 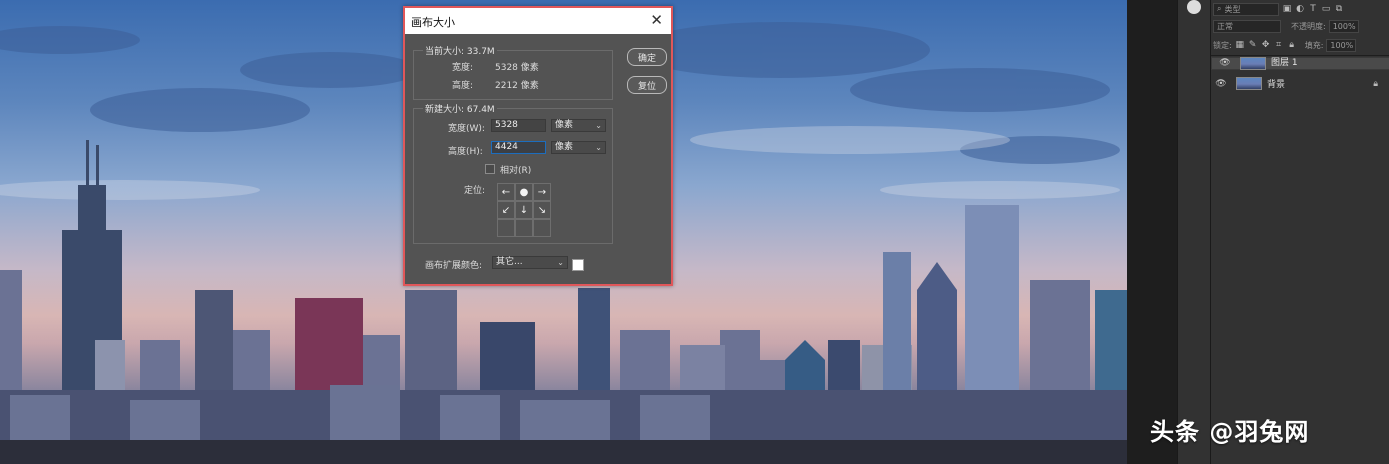 I want to click on opacity-value: 100%, so click(x=1344, y=26).